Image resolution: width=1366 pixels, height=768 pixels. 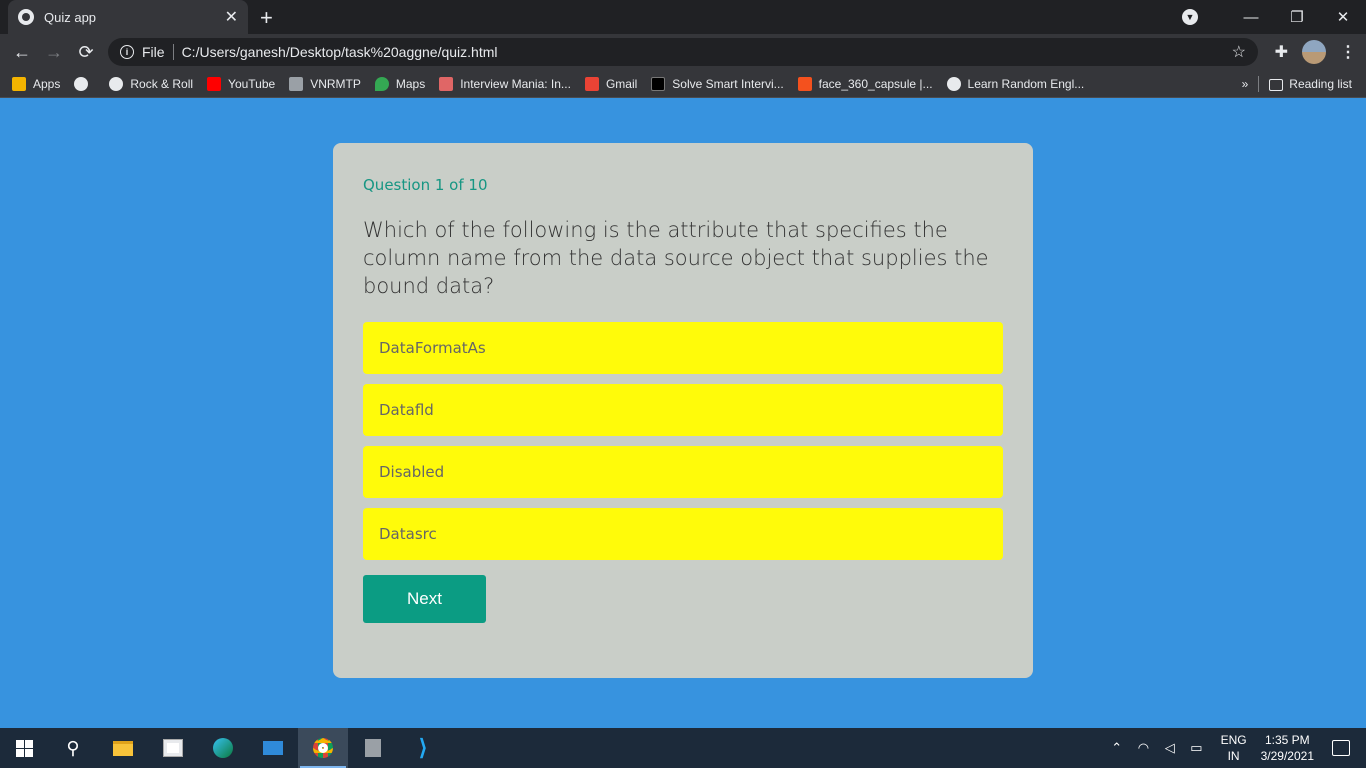 I want to click on next-button: Next, so click(x=424, y=599).